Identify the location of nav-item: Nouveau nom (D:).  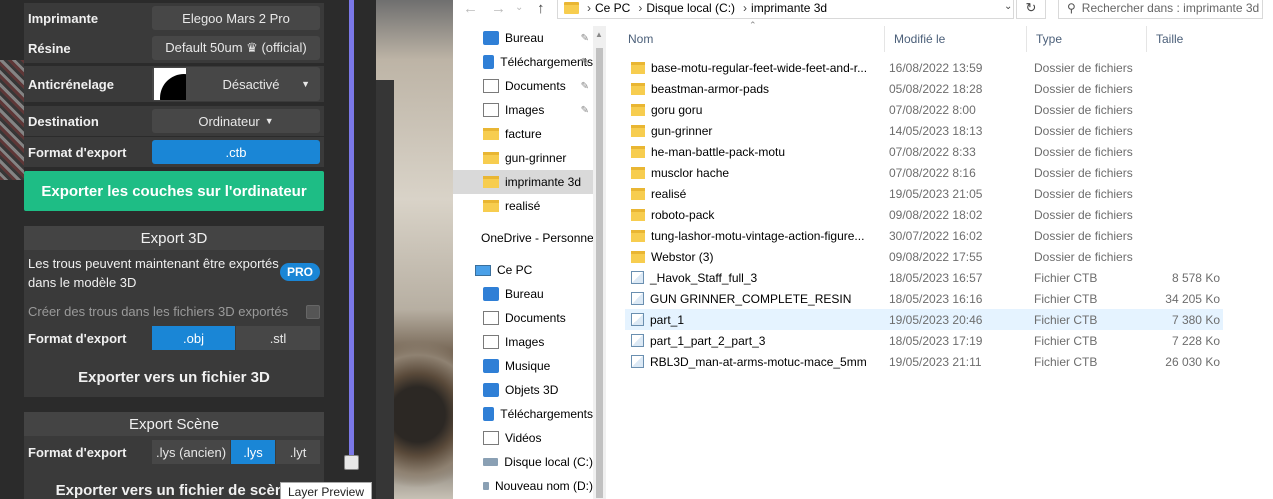
(523, 486).